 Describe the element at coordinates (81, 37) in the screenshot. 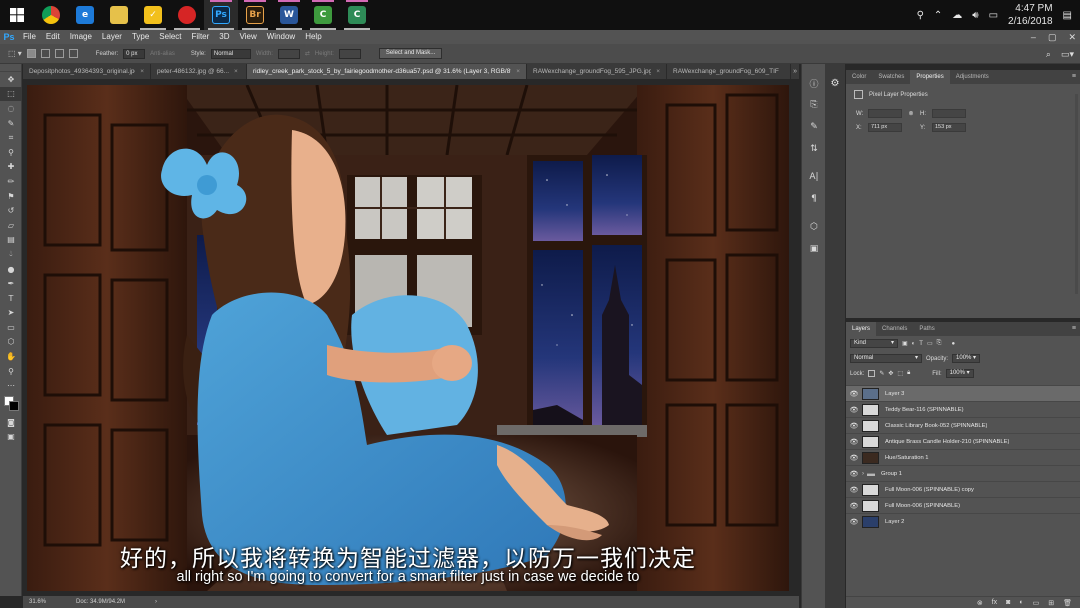

I see `menu-image: Image` at that location.